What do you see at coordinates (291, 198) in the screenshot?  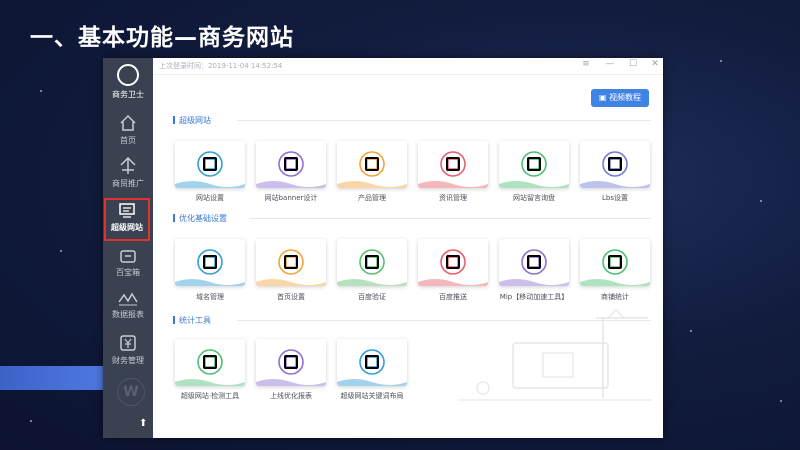 I see `feature-card-label: 网站banner设计` at bounding box center [291, 198].